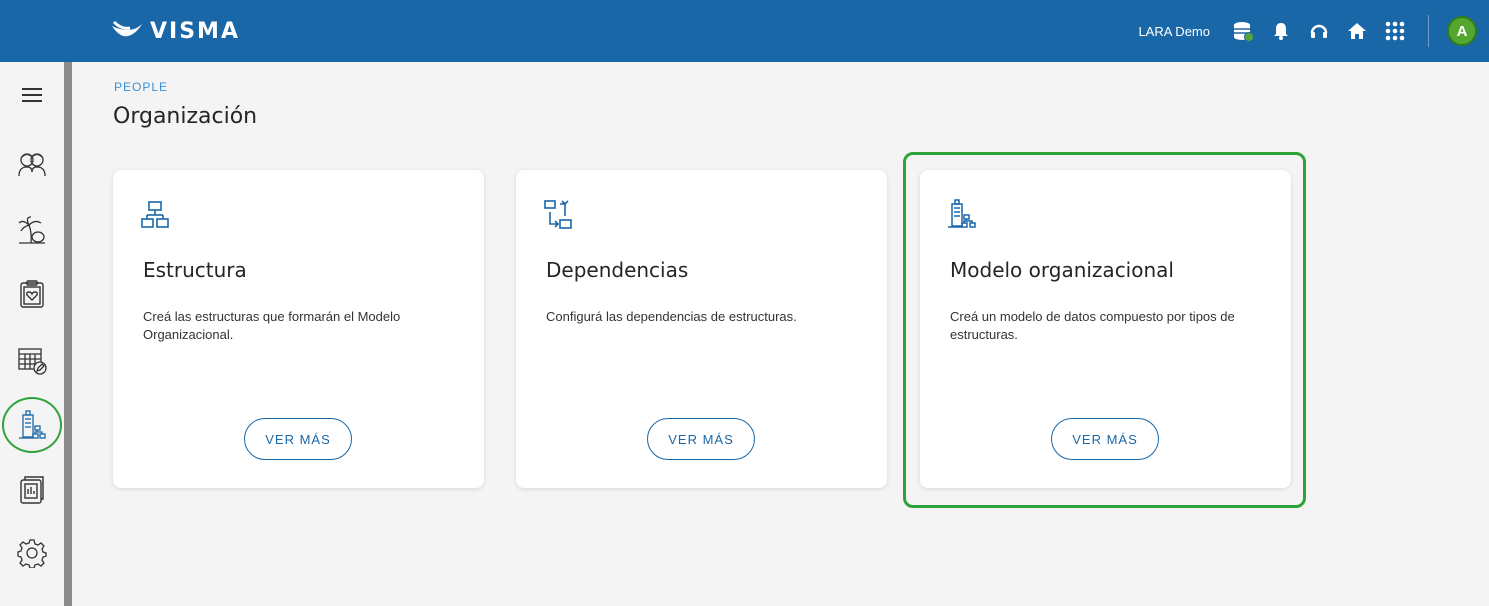 The width and height of the screenshot is (1489, 606). Describe the element at coordinates (617, 270) in the screenshot. I see `card-title: Dependencias` at that location.